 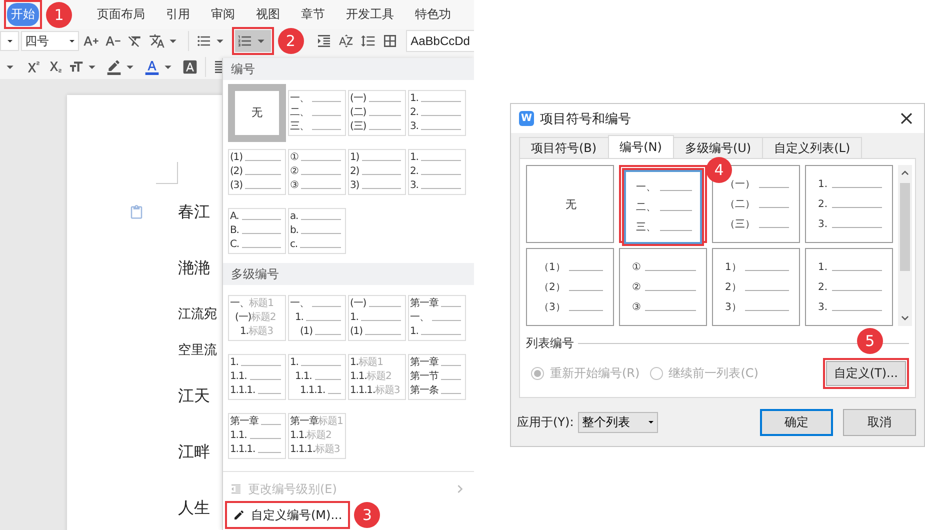 I want to click on document-text: 空里流, so click(x=197, y=350).